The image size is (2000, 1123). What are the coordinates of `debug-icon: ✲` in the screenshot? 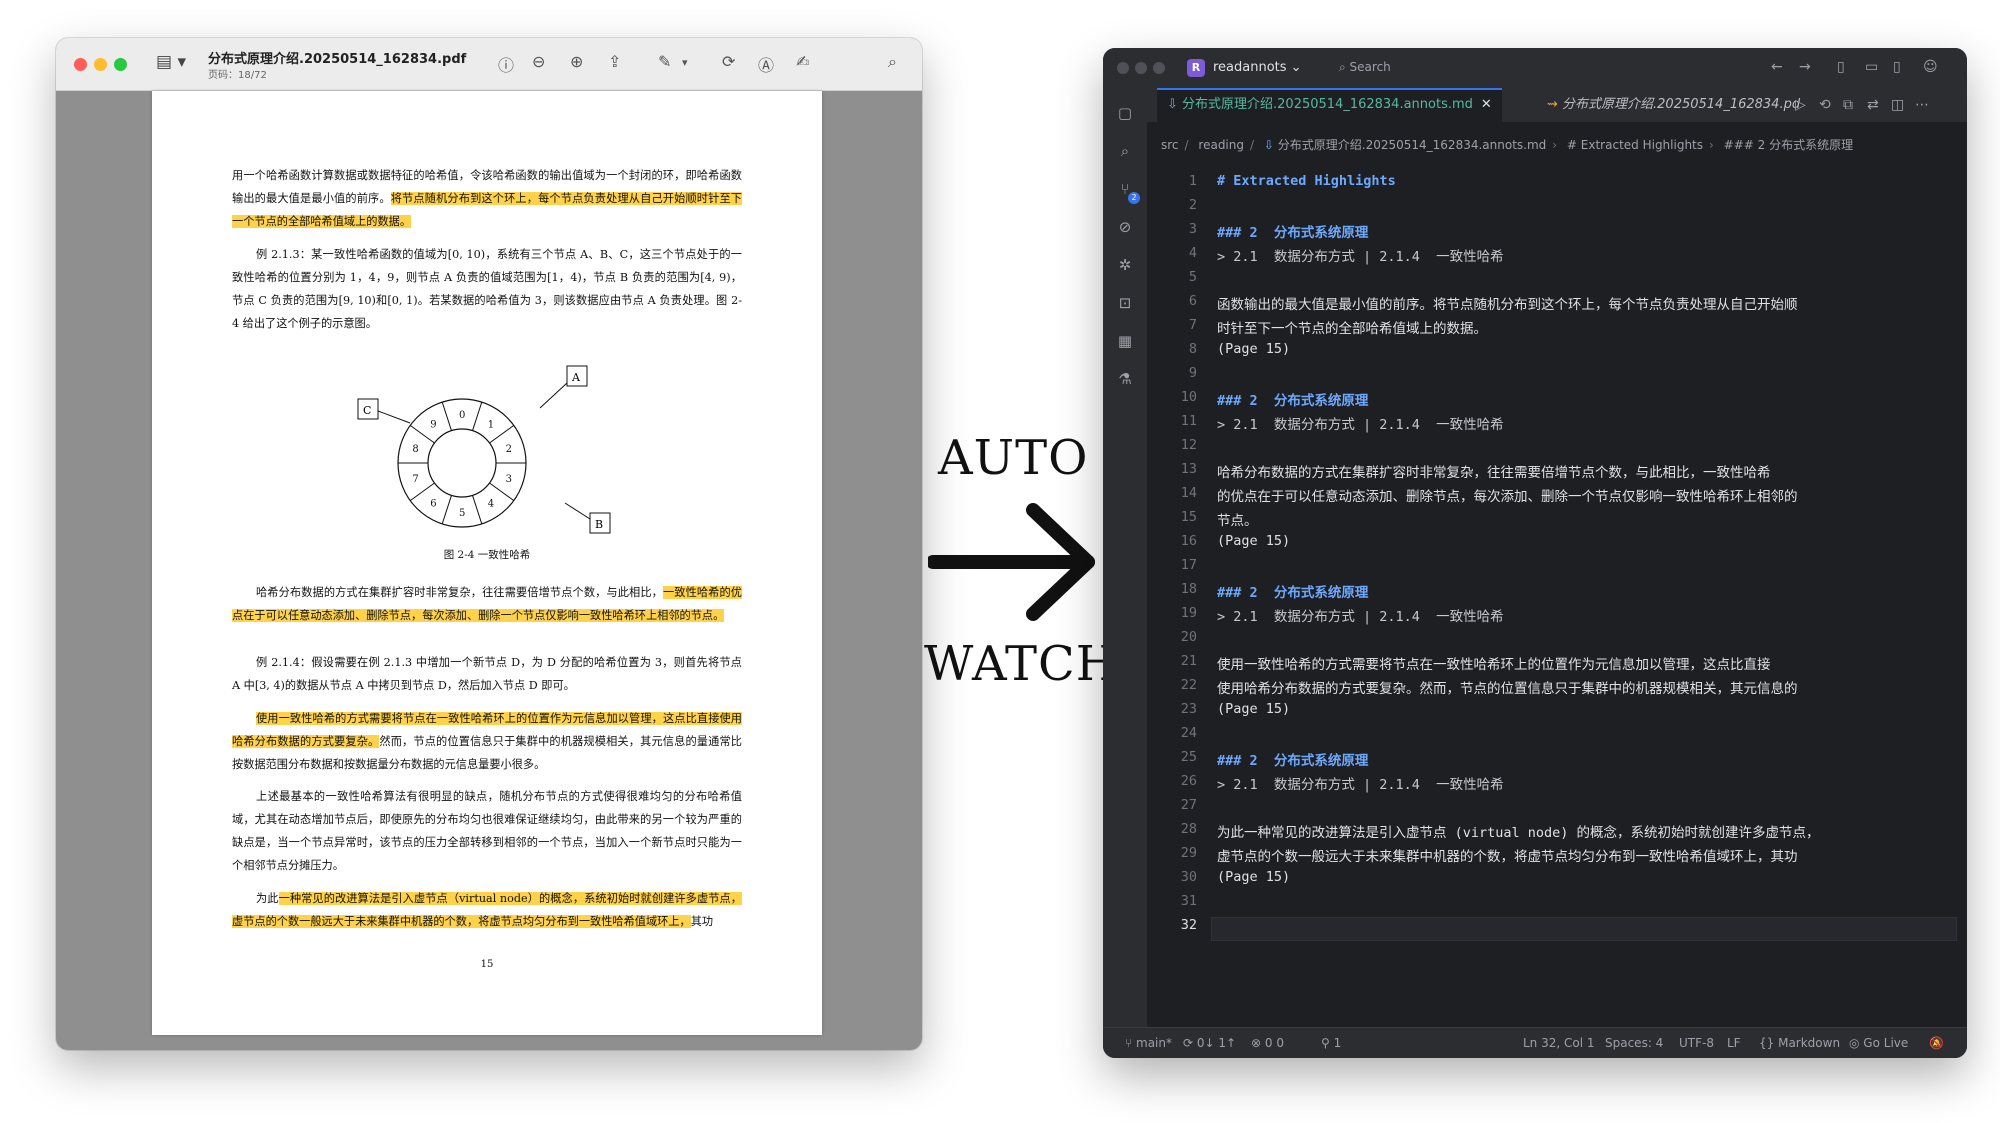 It's located at (1125, 265).